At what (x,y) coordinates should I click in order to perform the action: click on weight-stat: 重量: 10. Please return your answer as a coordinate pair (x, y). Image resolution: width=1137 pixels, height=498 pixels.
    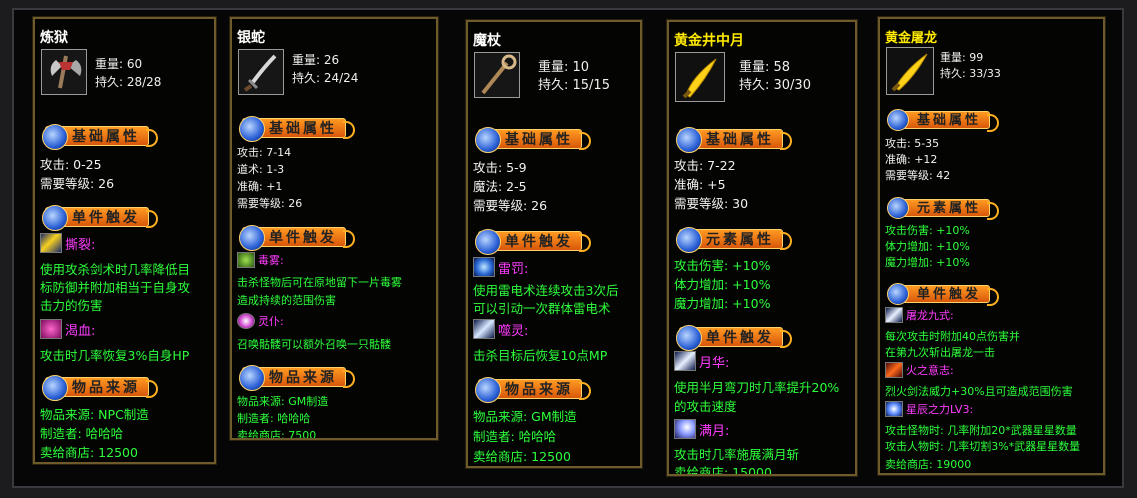
    Looking at the image, I should click on (564, 67).